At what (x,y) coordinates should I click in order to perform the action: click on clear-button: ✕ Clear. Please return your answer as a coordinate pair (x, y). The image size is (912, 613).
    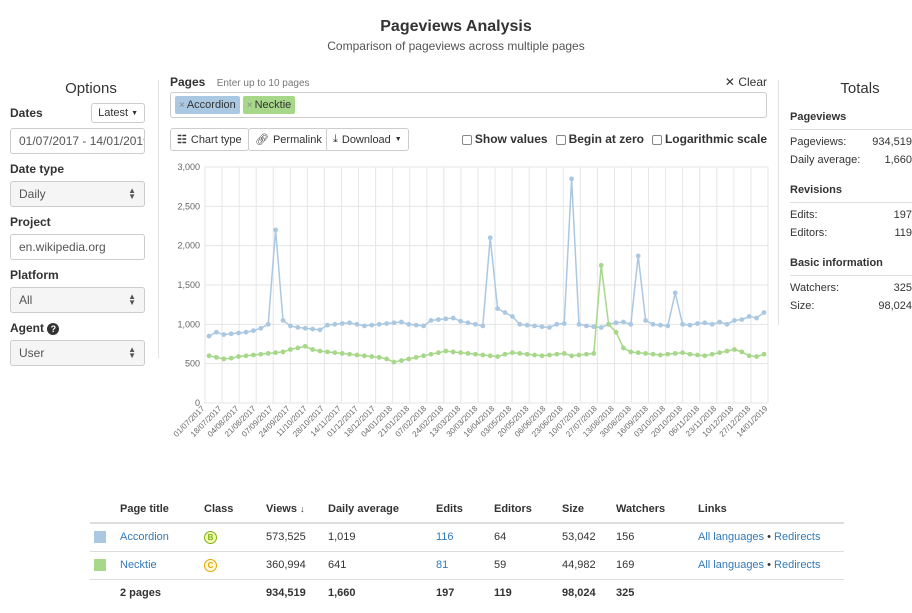
    Looking at the image, I should click on (746, 82).